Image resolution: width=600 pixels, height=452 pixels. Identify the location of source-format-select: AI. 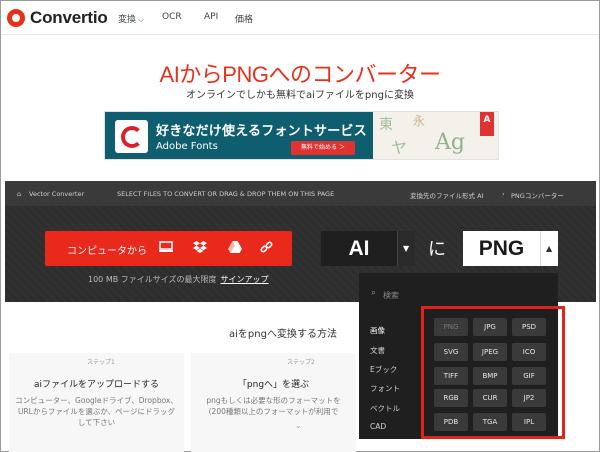
(359, 248).